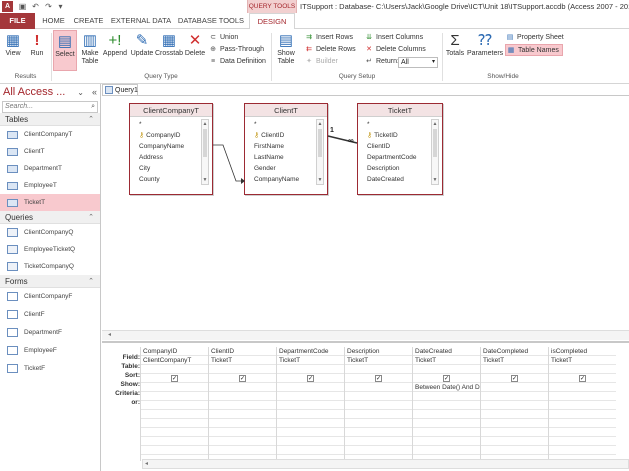 This screenshot has width=629, height=471. I want to click on grid-criteria-cell: Between Date() And Dat, so click(446, 387).